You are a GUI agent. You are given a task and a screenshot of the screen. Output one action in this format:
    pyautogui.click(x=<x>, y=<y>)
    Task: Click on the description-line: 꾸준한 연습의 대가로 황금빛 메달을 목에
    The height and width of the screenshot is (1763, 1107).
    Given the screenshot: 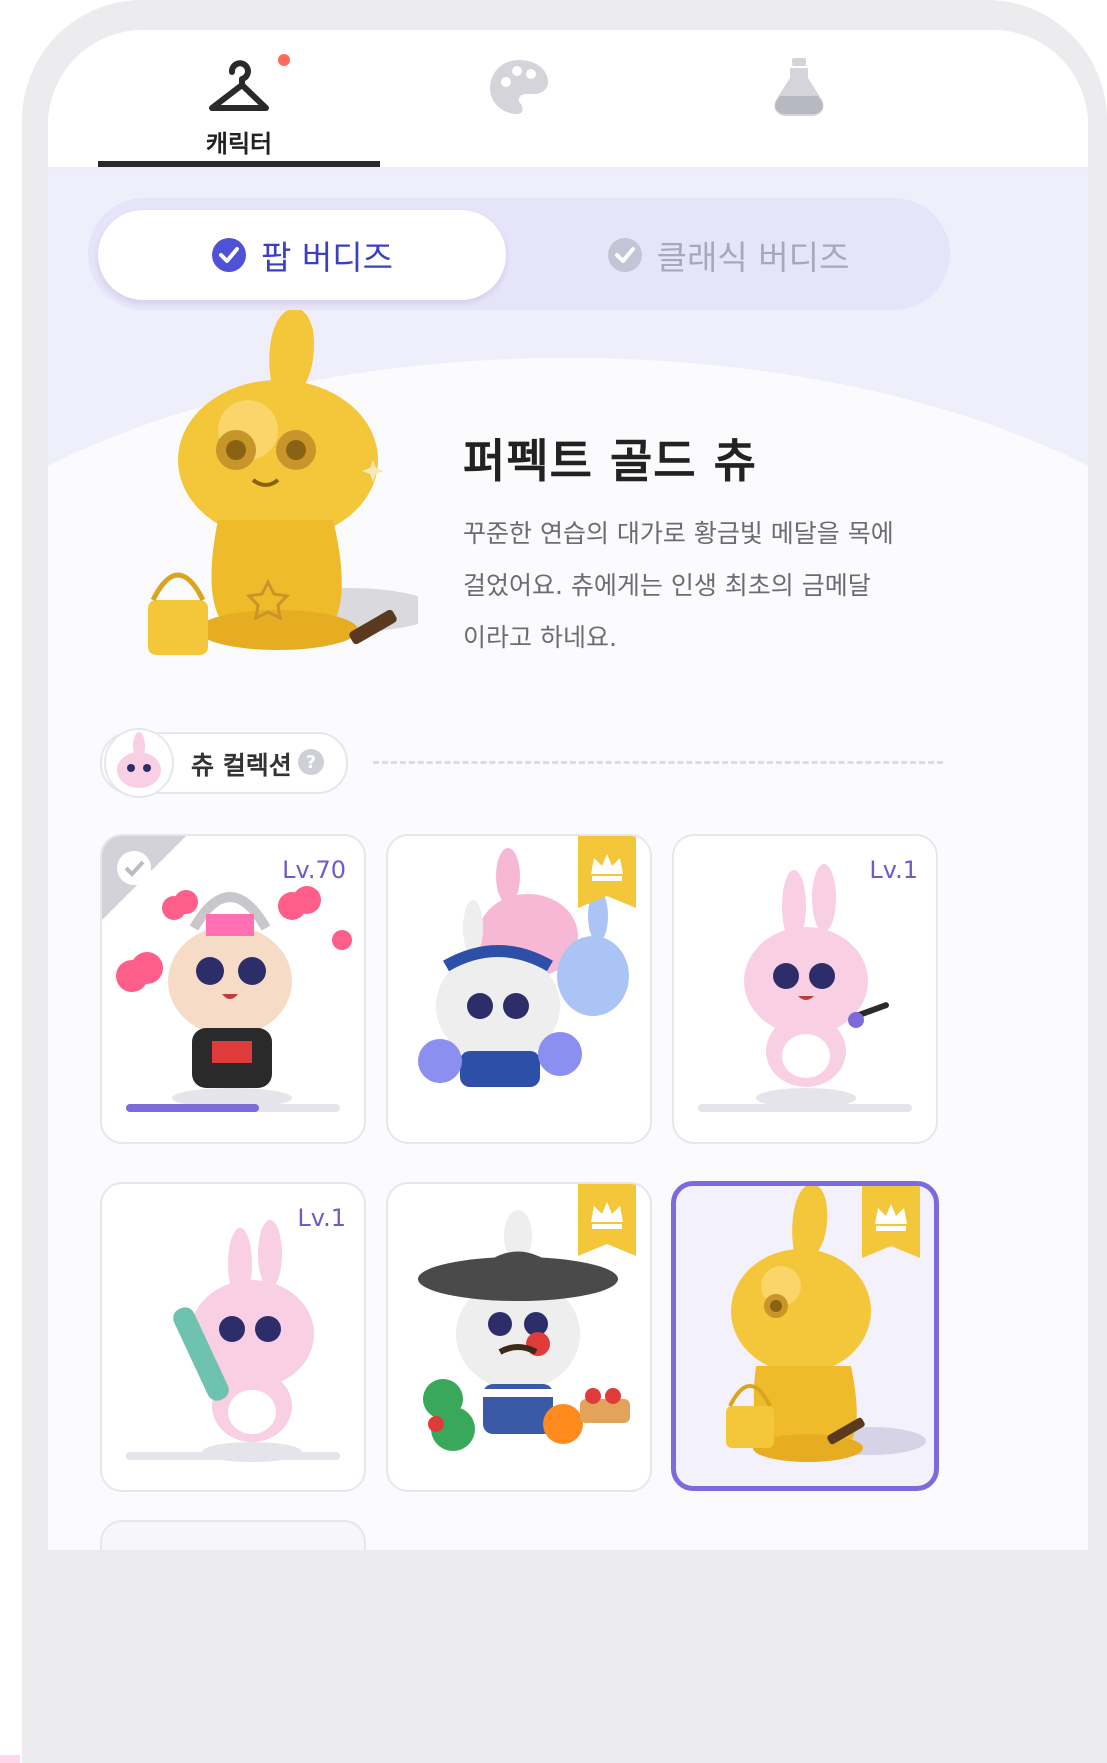 What is the action you would take?
    pyautogui.click(x=678, y=533)
    